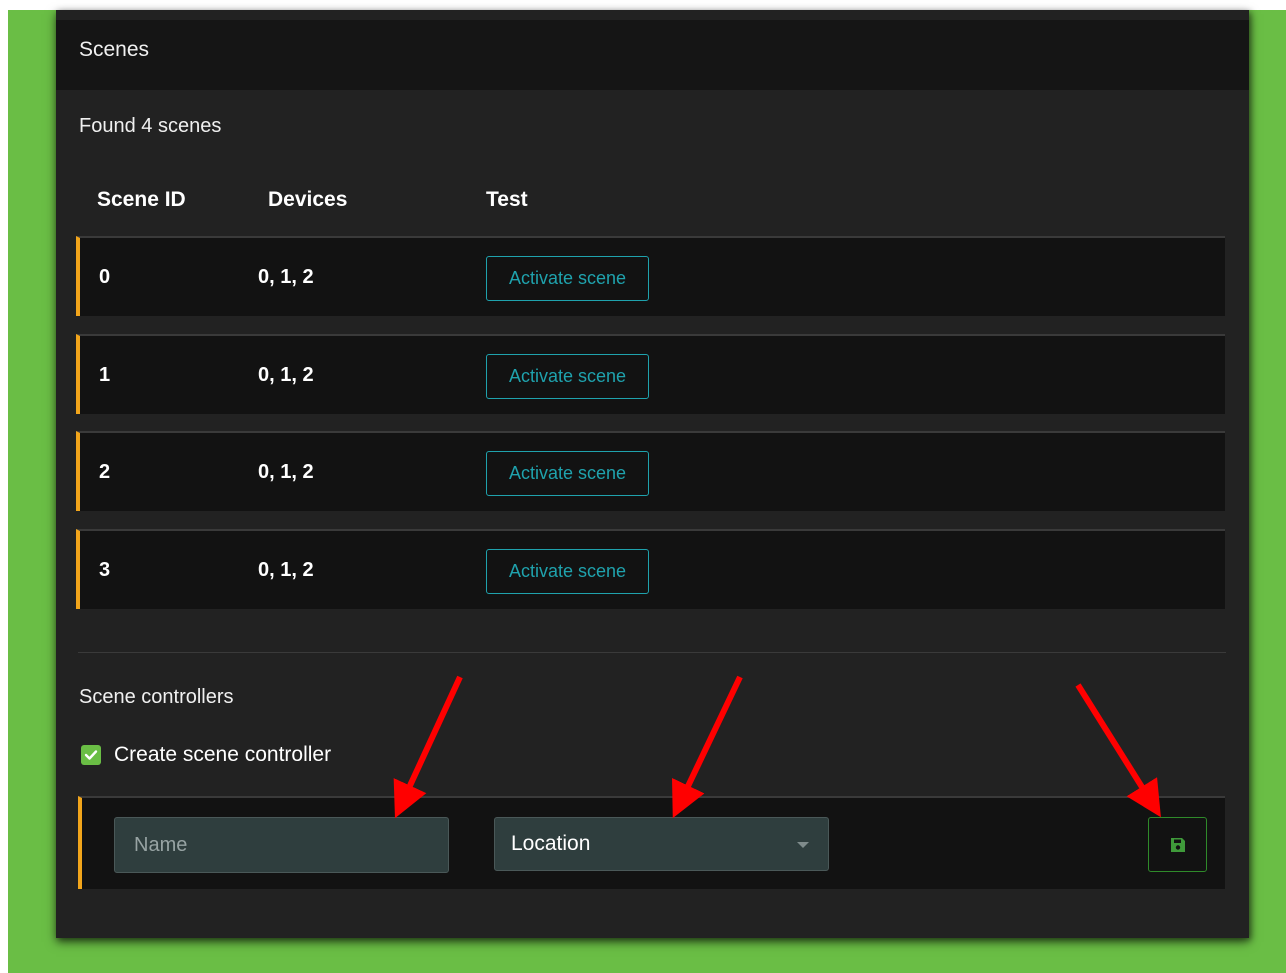 The height and width of the screenshot is (973, 1286). Describe the element at coordinates (150, 126) in the screenshot. I see `scenes-found-count: Found 4 scenes` at that location.